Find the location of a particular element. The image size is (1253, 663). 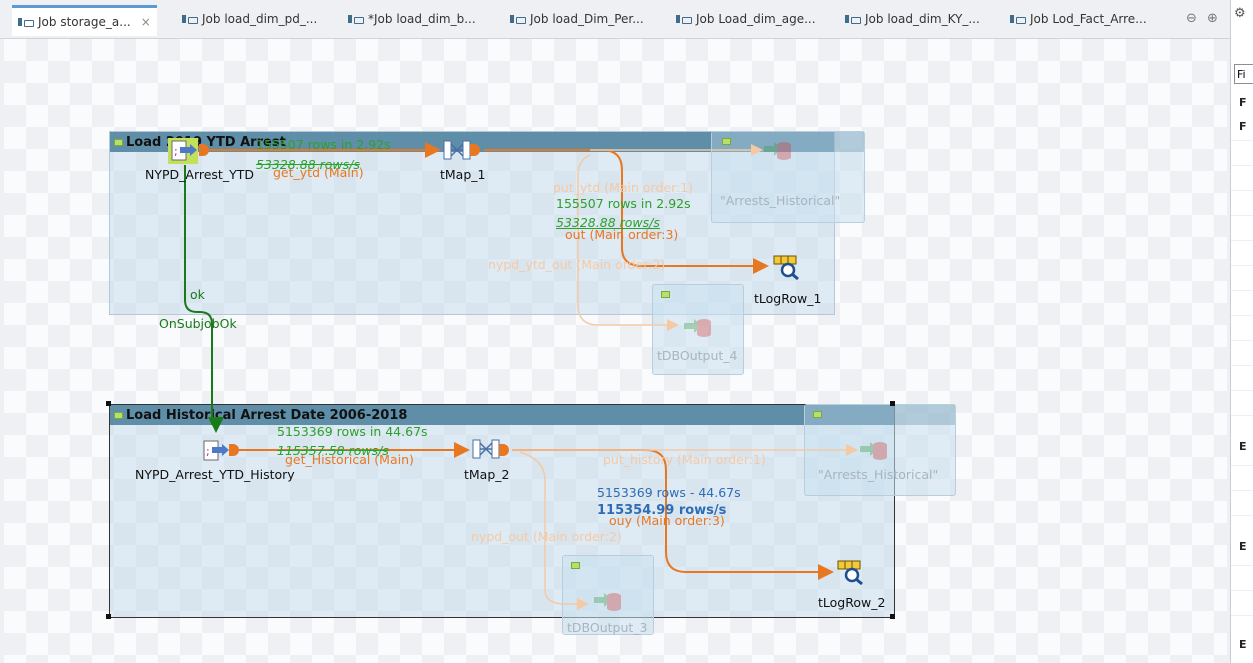

link-label: put_ytd (Main order:1) is located at coordinates (623, 187).